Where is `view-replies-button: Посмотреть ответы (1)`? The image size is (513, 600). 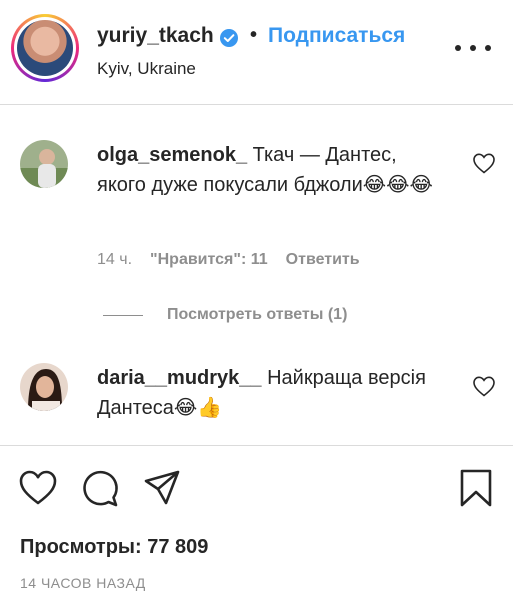 view-replies-button: Посмотреть ответы (1) is located at coordinates (225, 315).